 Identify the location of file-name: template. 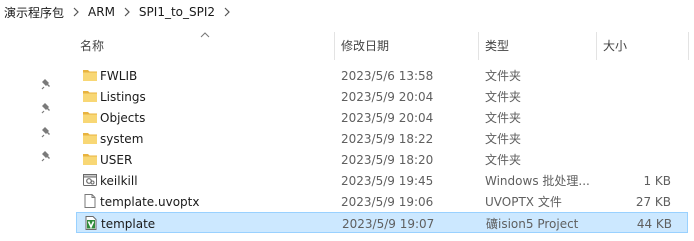
(128, 223).